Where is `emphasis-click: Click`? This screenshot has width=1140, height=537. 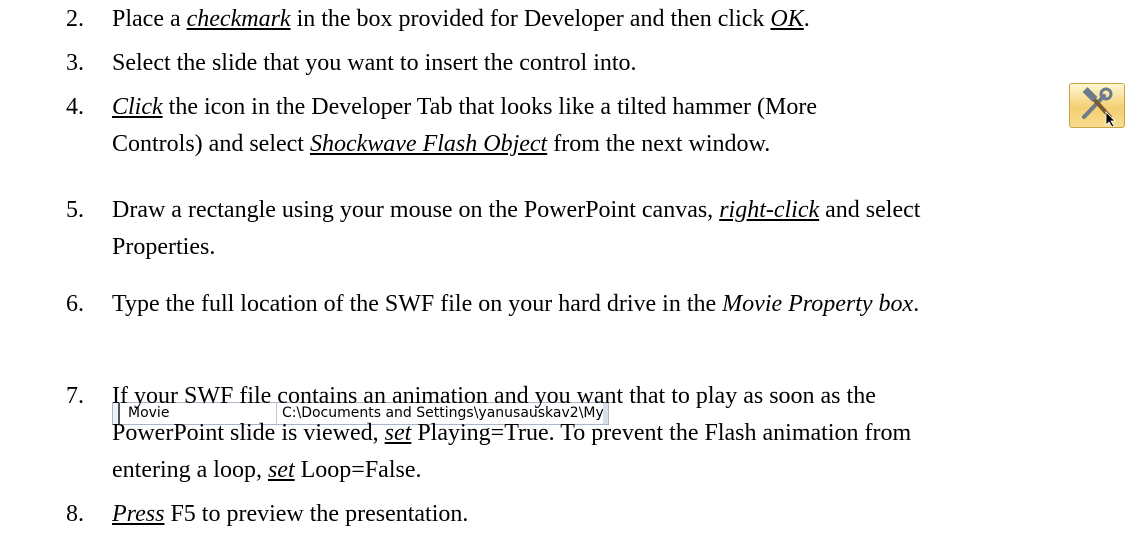 emphasis-click: Click is located at coordinates (137, 107).